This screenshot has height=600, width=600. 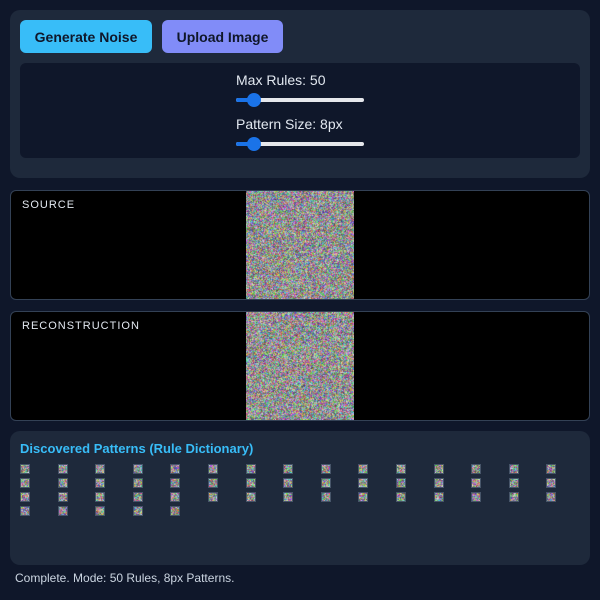 I want to click on source-image, so click(x=300, y=245).